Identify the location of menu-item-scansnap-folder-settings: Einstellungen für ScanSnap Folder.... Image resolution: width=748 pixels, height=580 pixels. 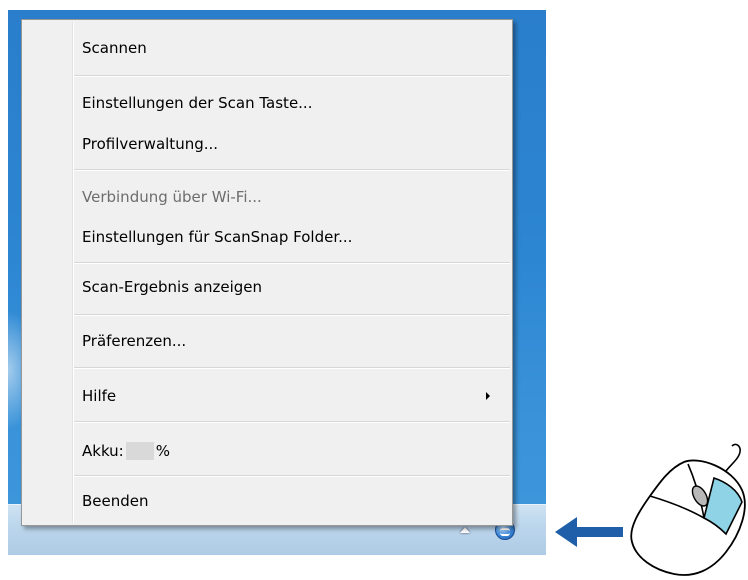
(217, 237).